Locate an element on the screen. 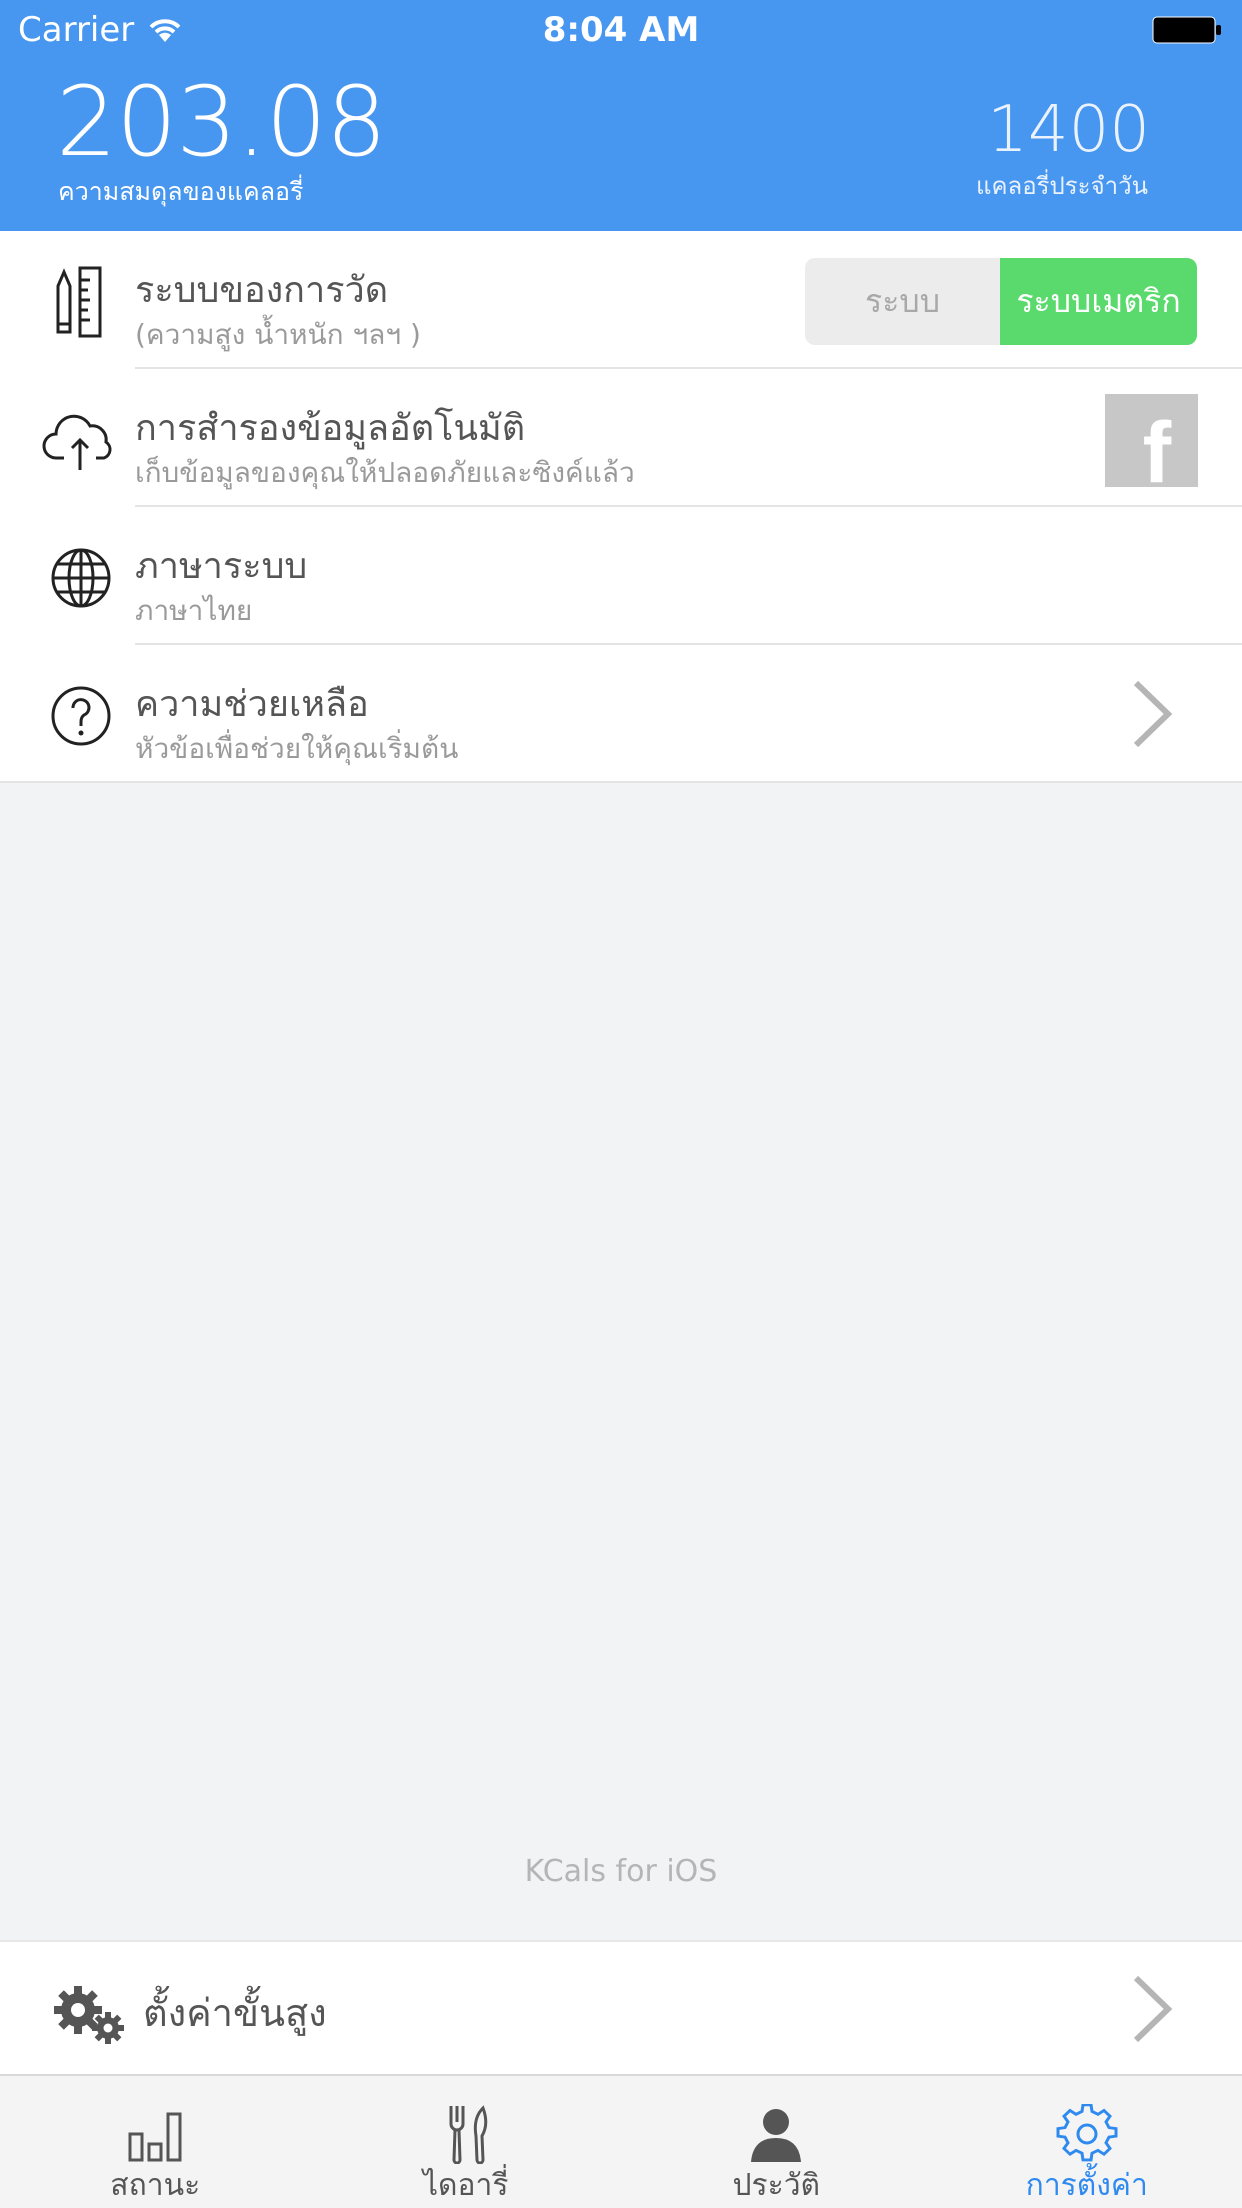 Image resolution: width=1242 pixels, height=2208 pixels. advanced-settings-label: ตั้งค่าขั้นสูง is located at coordinates (235, 2013).